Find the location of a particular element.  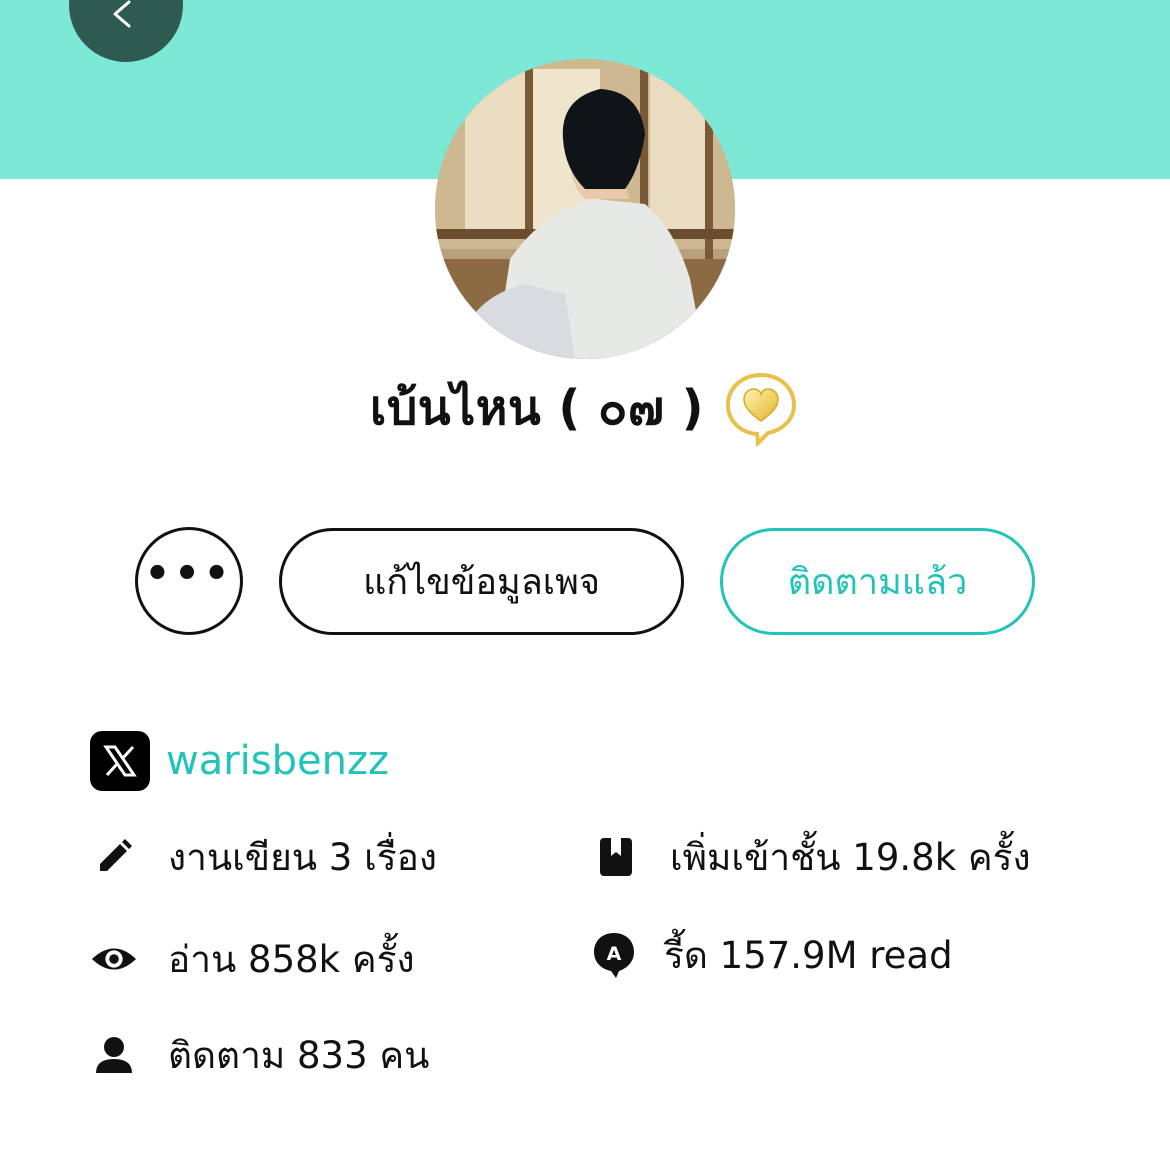

stat-works: งานเขียน 3 เรื่อง is located at coordinates (263, 857).